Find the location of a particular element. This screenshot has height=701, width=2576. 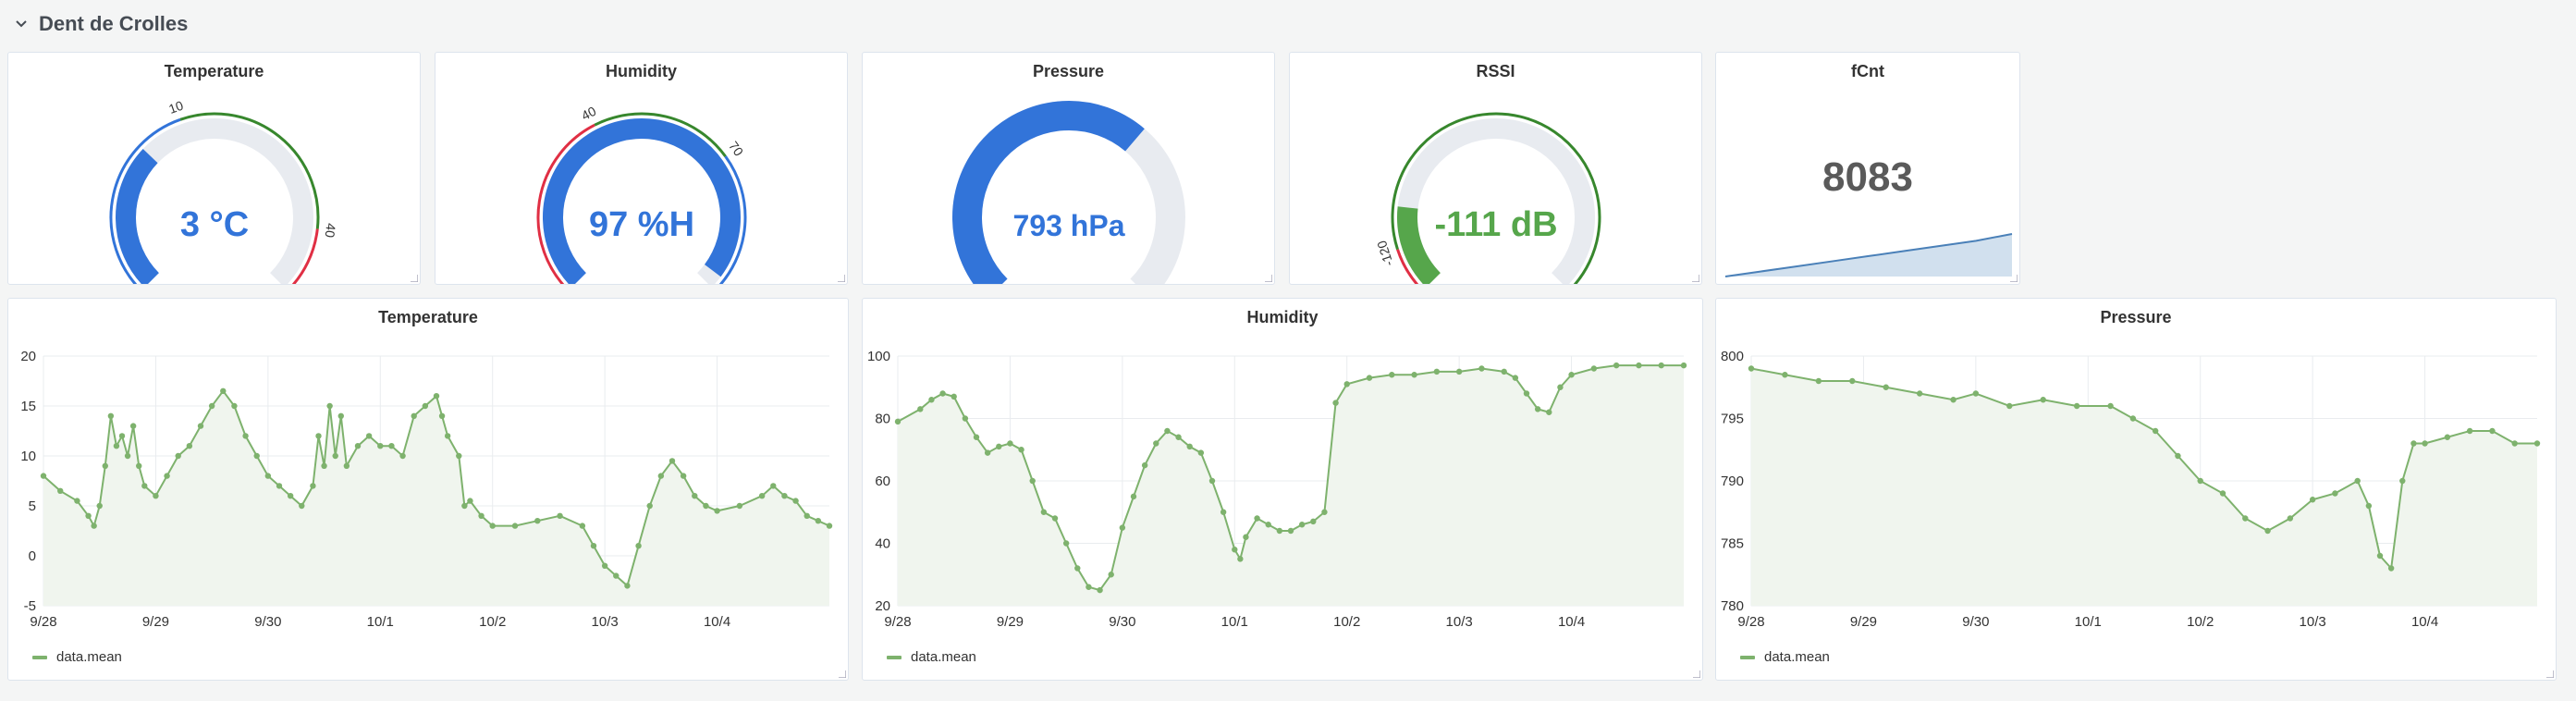

gauge-panel-humidity: Humidity 0407010097 %H is located at coordinates (641, 168).